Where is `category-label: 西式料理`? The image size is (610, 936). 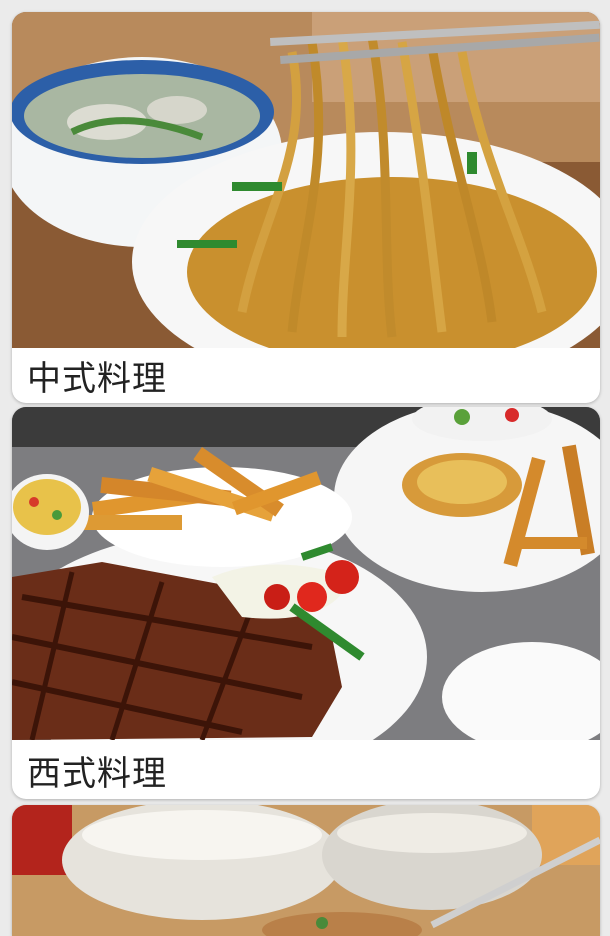 category-label: 西式料理 is located at coordinates (97, 774).